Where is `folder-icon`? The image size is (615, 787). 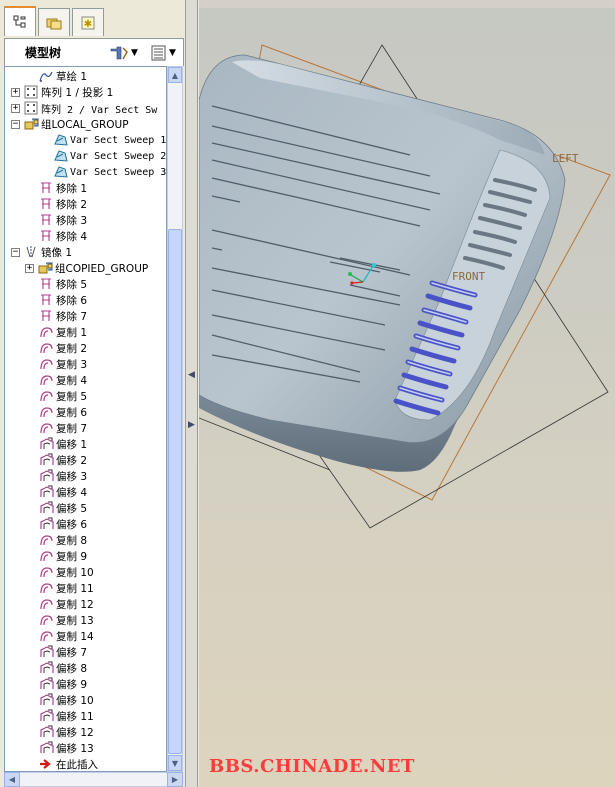 folder-icon is located at coordinates (54, 23).